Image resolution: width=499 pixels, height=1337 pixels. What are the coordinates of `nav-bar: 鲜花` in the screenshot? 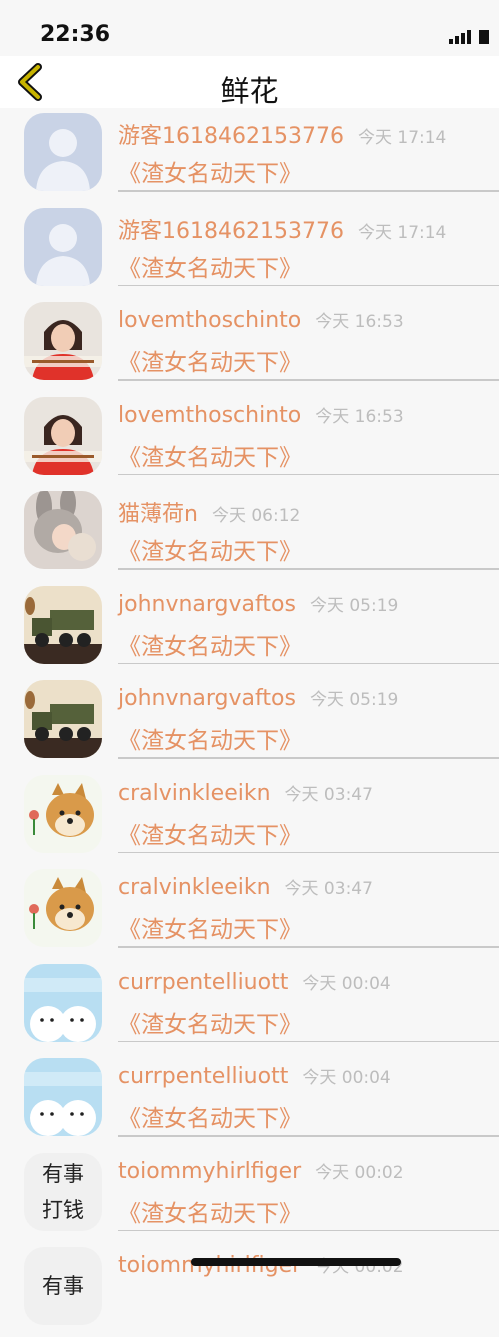 It's located at (249, 82).